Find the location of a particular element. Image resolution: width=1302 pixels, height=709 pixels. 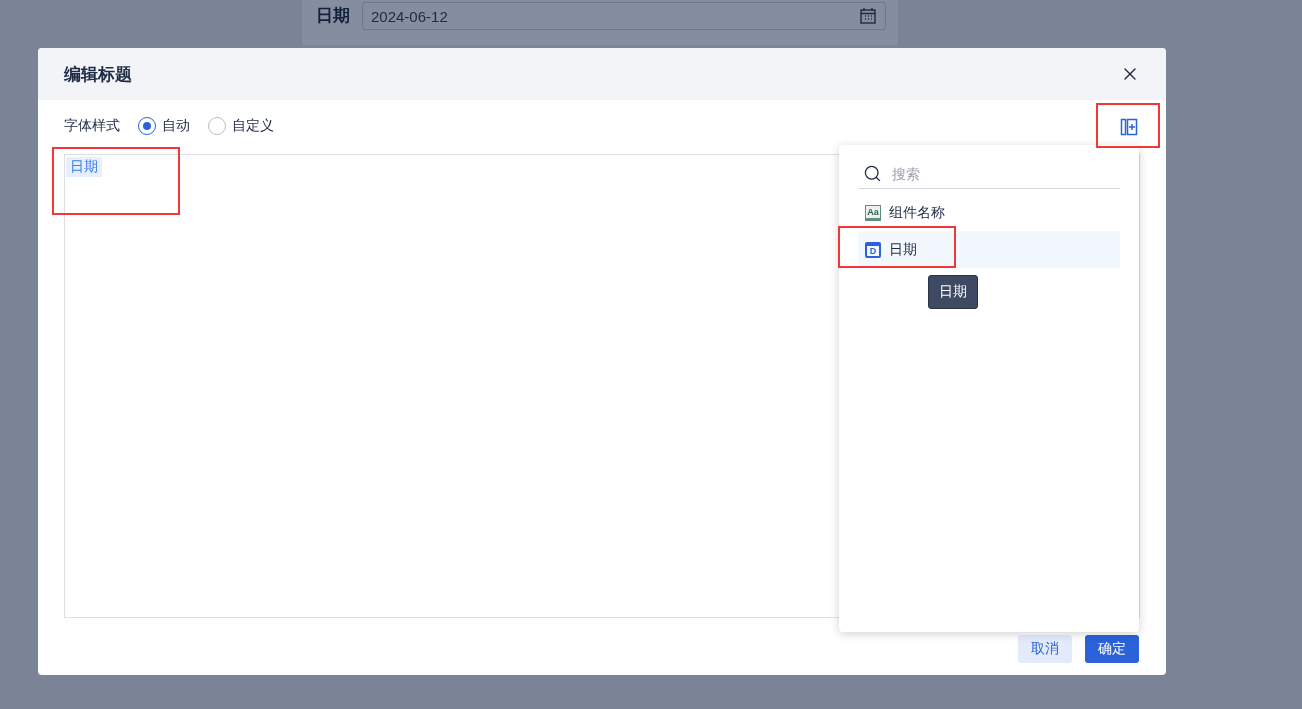

field-item: Aa 组件名称 is located at coordinates (989, 212).